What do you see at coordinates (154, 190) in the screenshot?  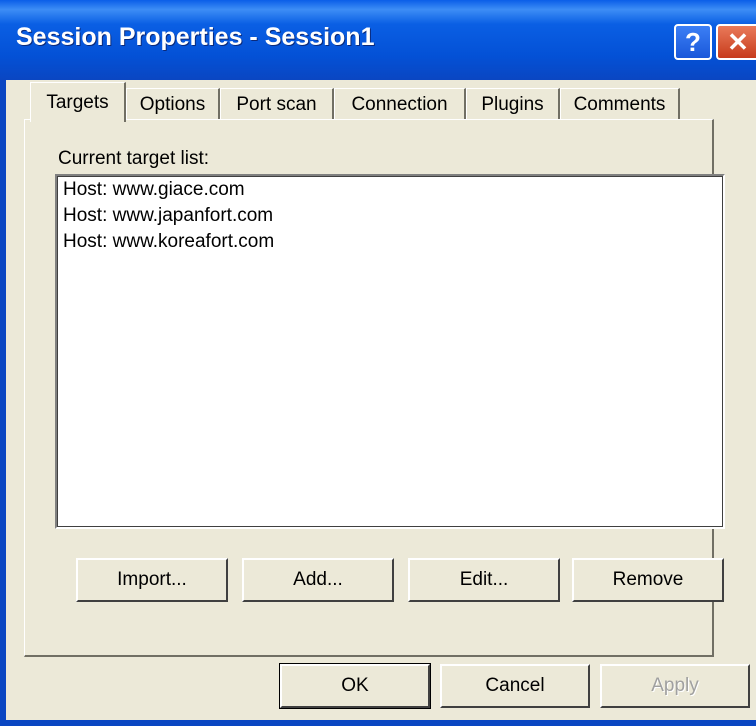 I see `list-item: Host: www.giace.com` at bounding box center [154, 190].